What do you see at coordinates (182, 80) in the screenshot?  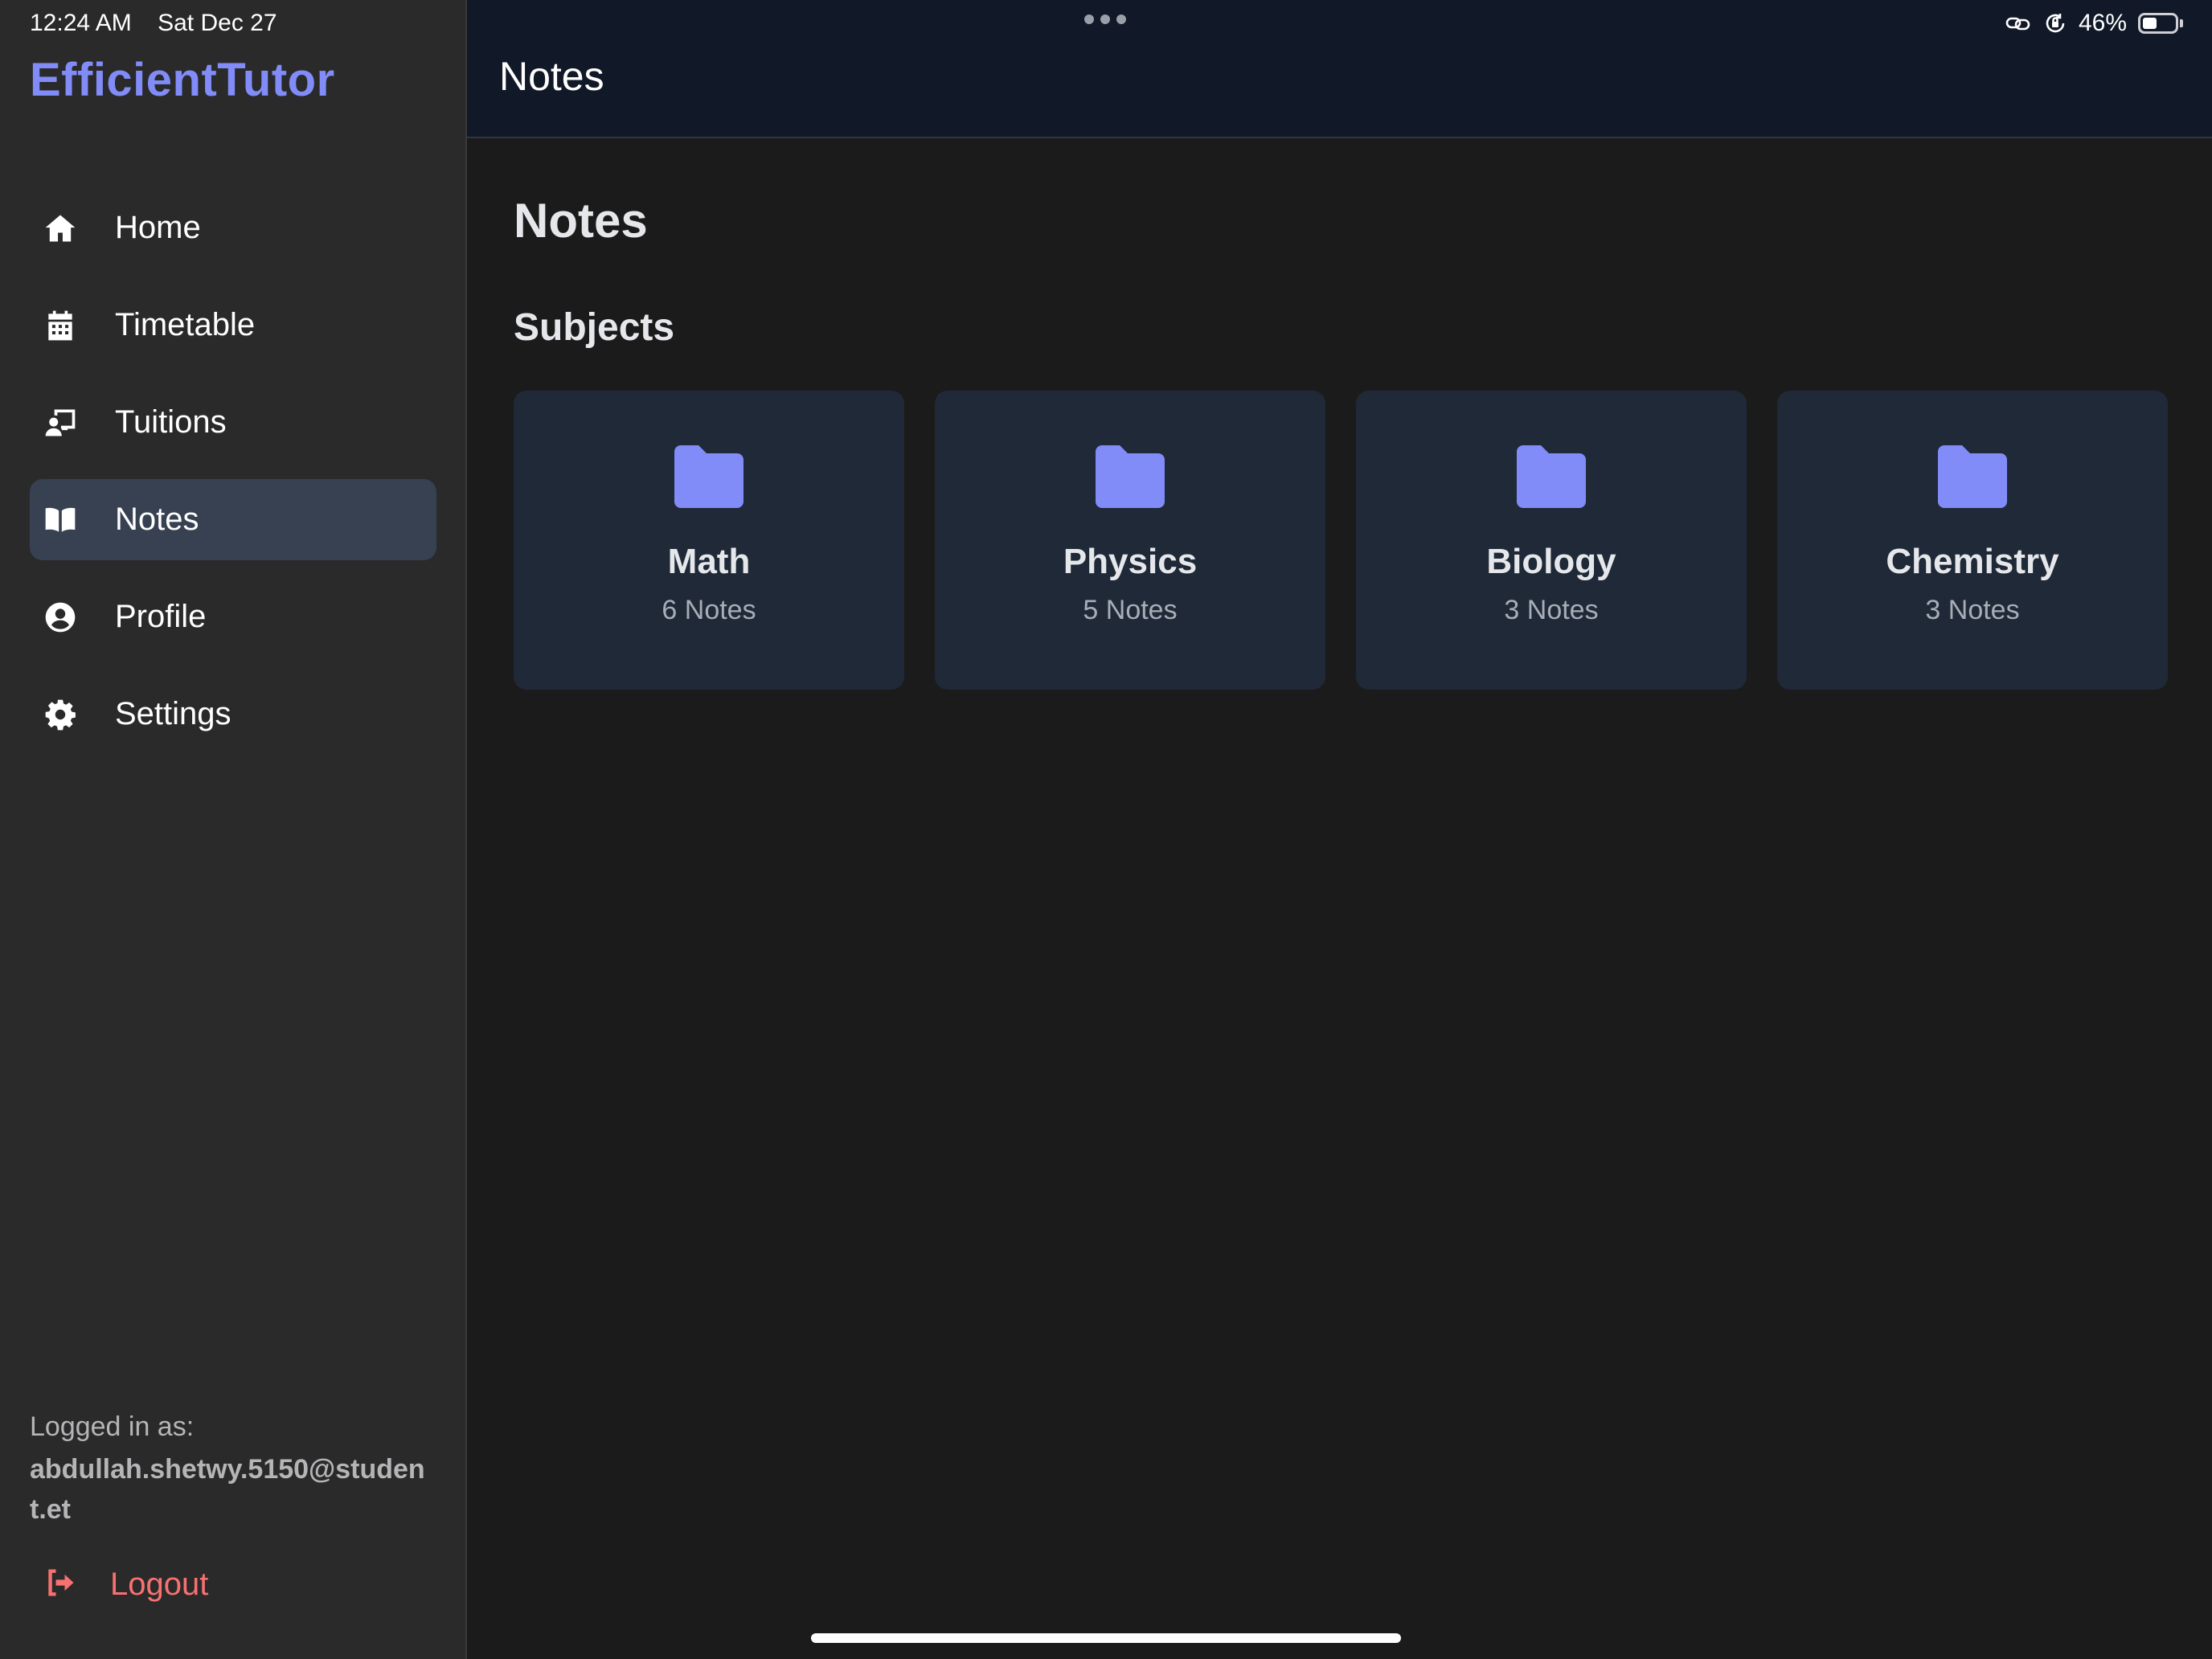 I see `app-brand: EfficientTutor` at bounding box center [182, 80].